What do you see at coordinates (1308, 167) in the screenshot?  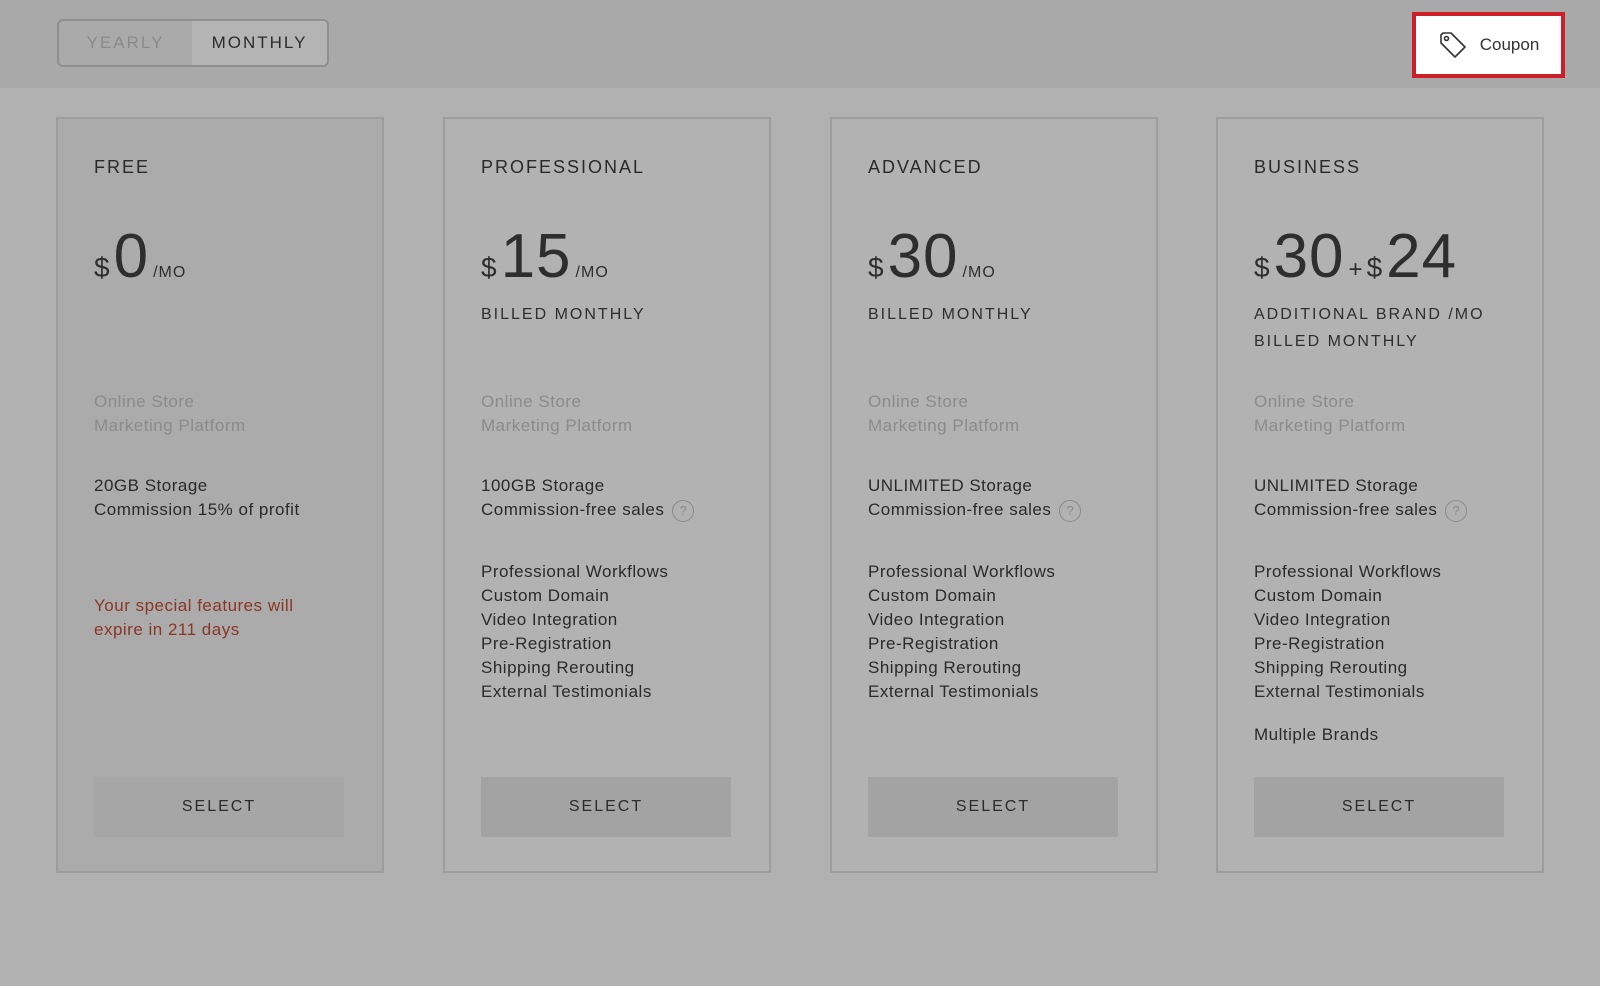 I see `plan-name: BUSINESS` at bounding box center [1308, 167].